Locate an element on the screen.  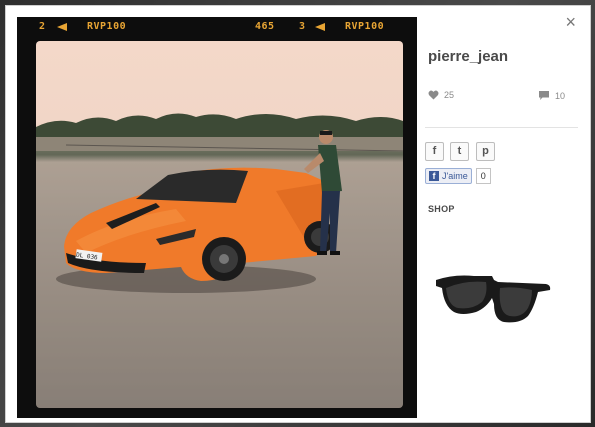
likes-stat: 25 is located at coordinates (441, 95).